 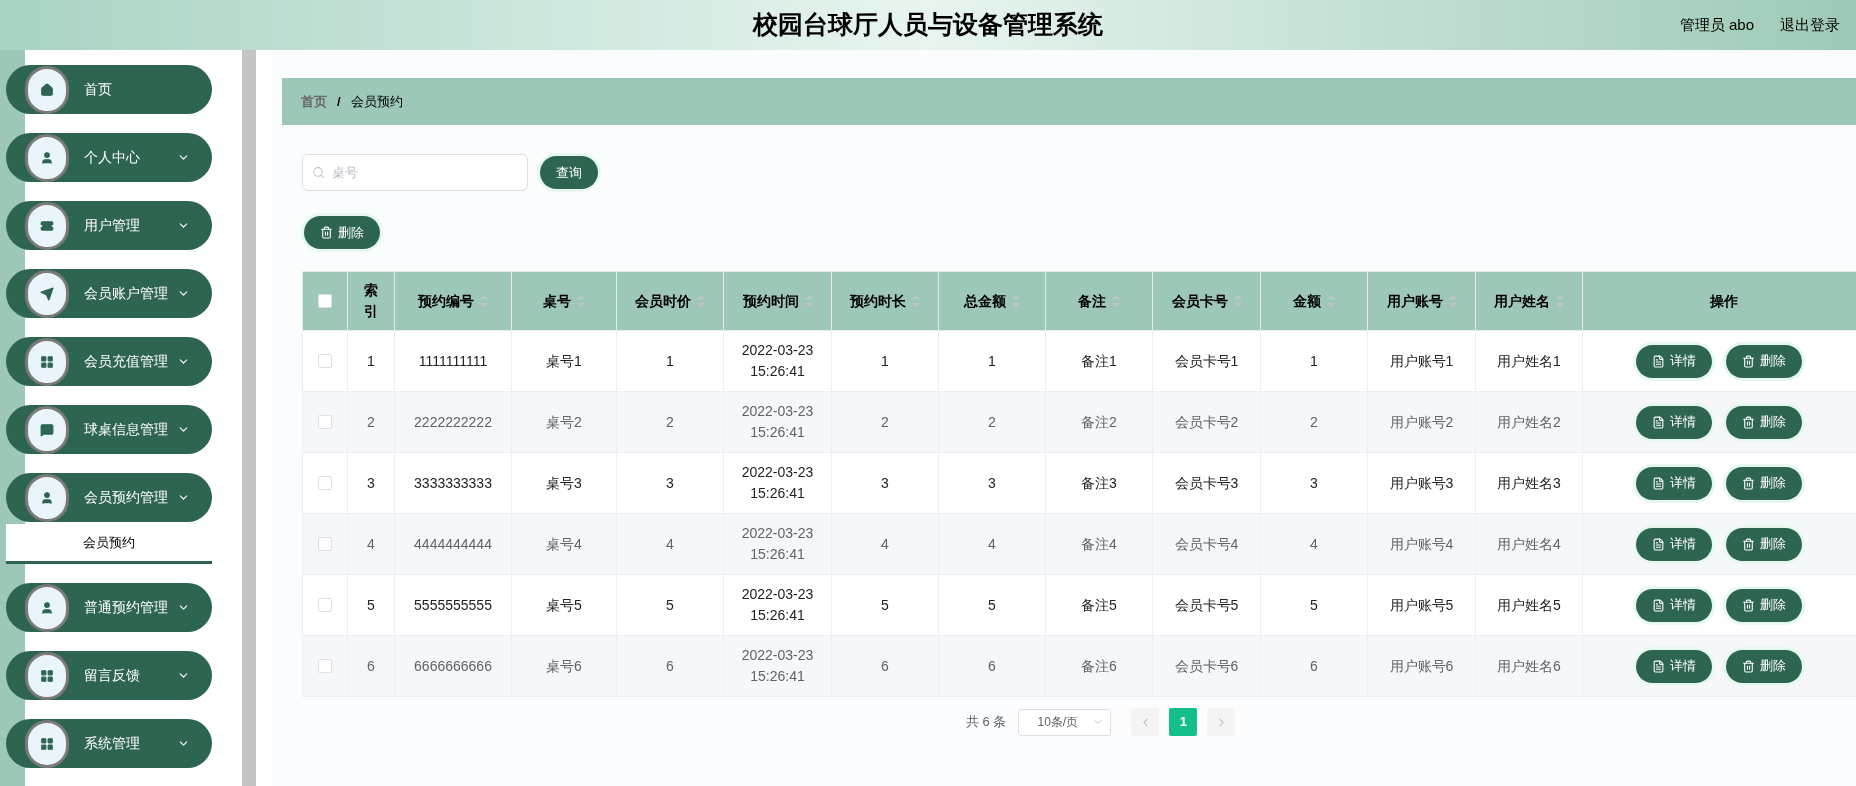 What do you see at coordinates (371, 301) in the screenshot?
I see `column-header: 索引` at bounding box center [371, 301].